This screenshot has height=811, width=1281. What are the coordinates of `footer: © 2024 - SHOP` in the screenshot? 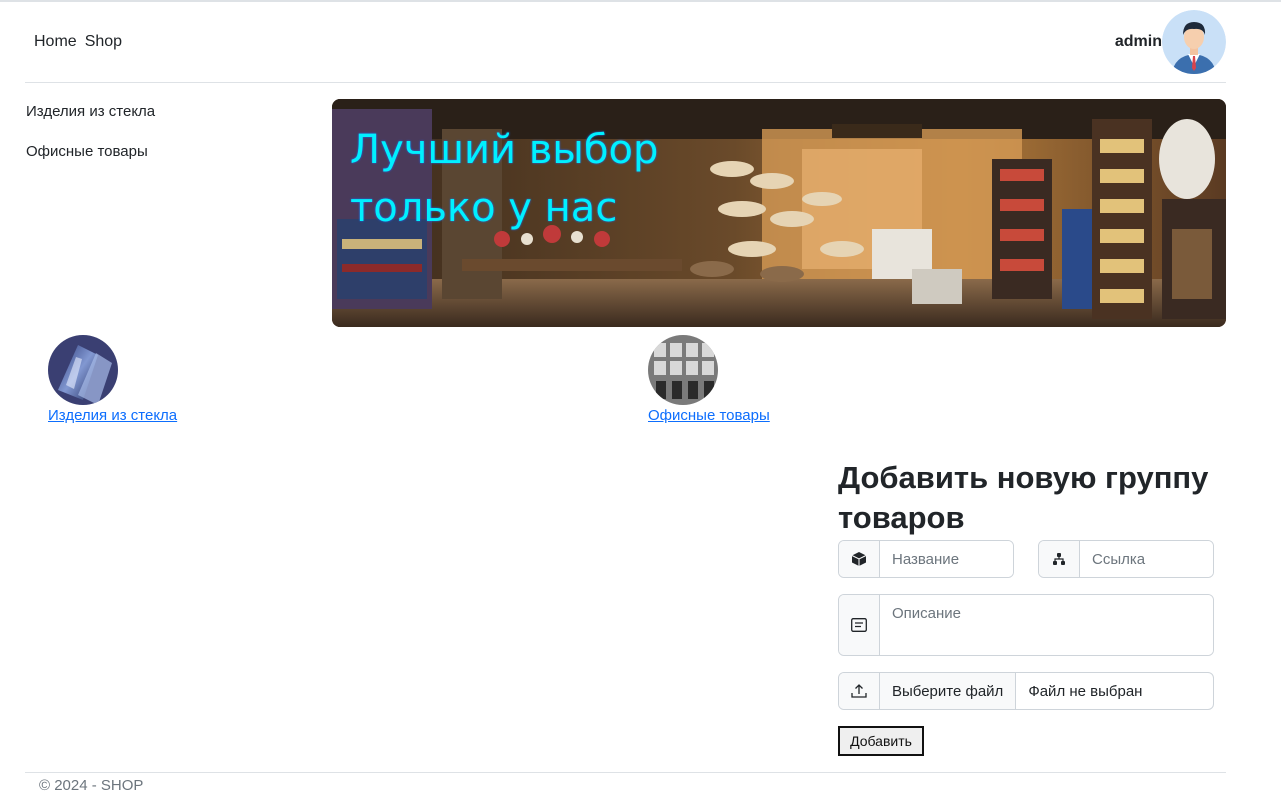 It's located at (625, 783).